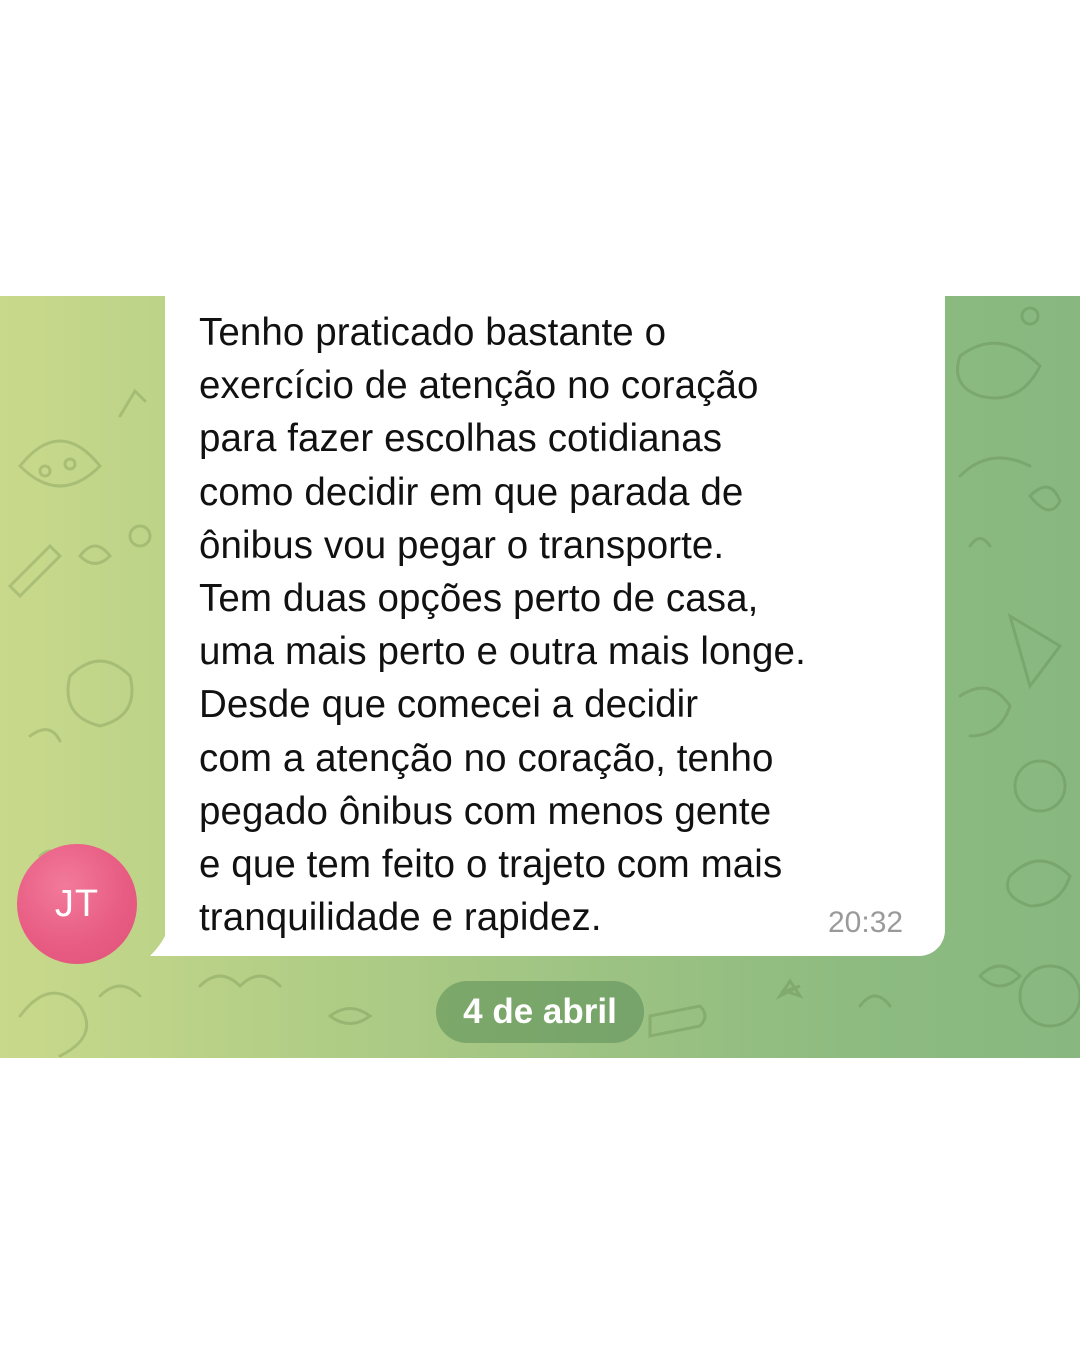 The height and width of the screenshot is (1350, 1080). I want to click on sender-avatar: JT, so click(77, 904).